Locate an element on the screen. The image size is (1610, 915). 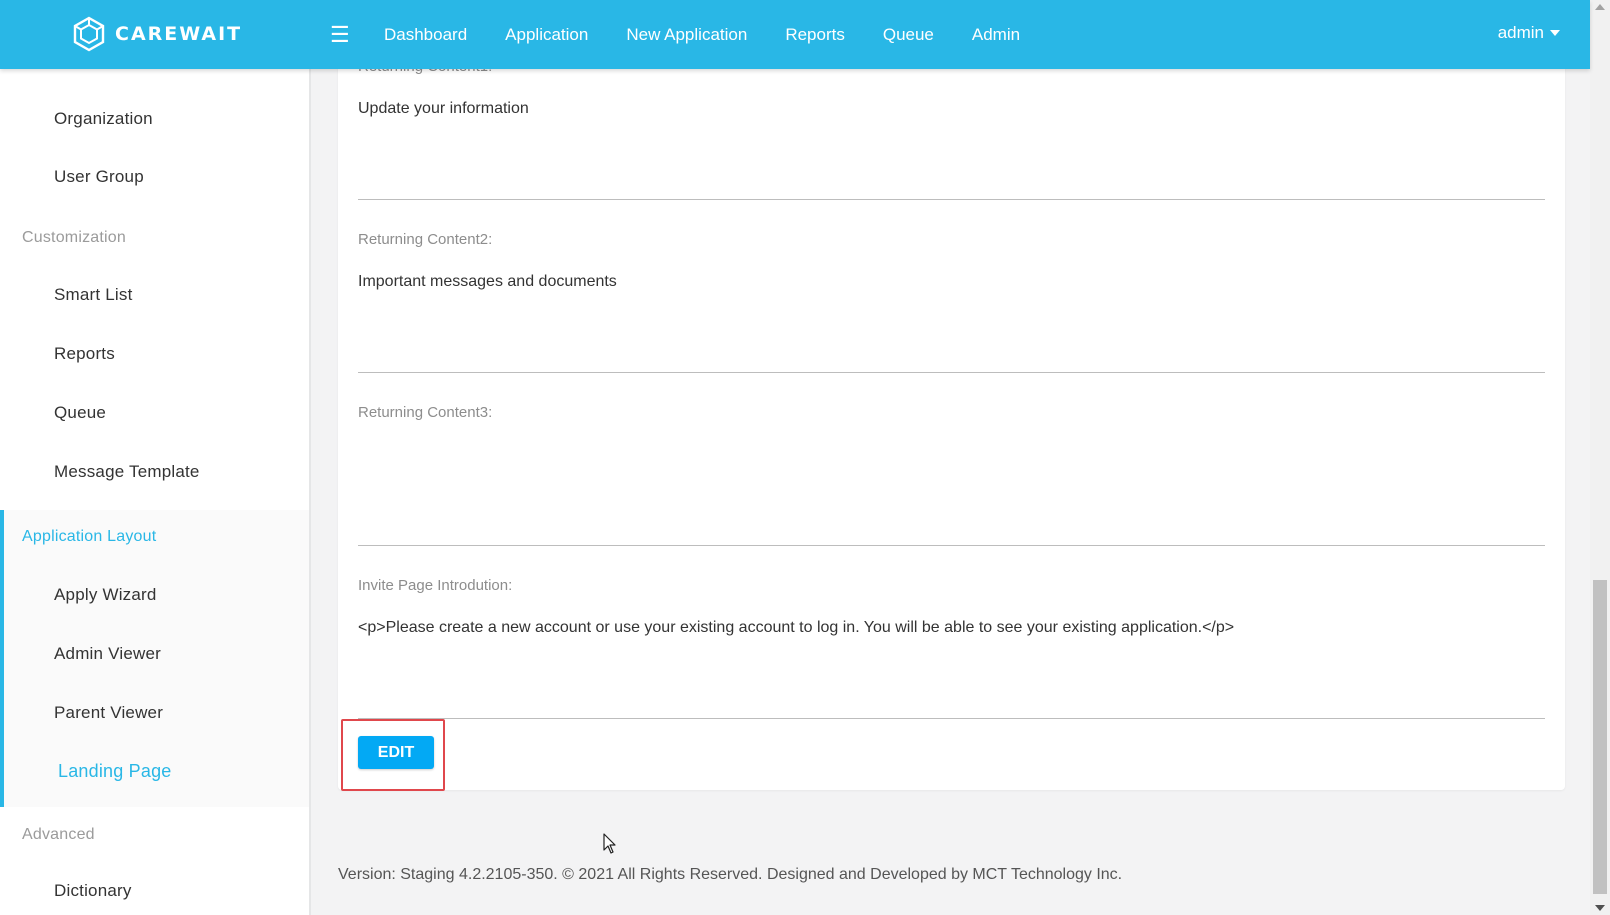
sidebar-item-dictionary: Dictionary is located at coordinates (93, 891).